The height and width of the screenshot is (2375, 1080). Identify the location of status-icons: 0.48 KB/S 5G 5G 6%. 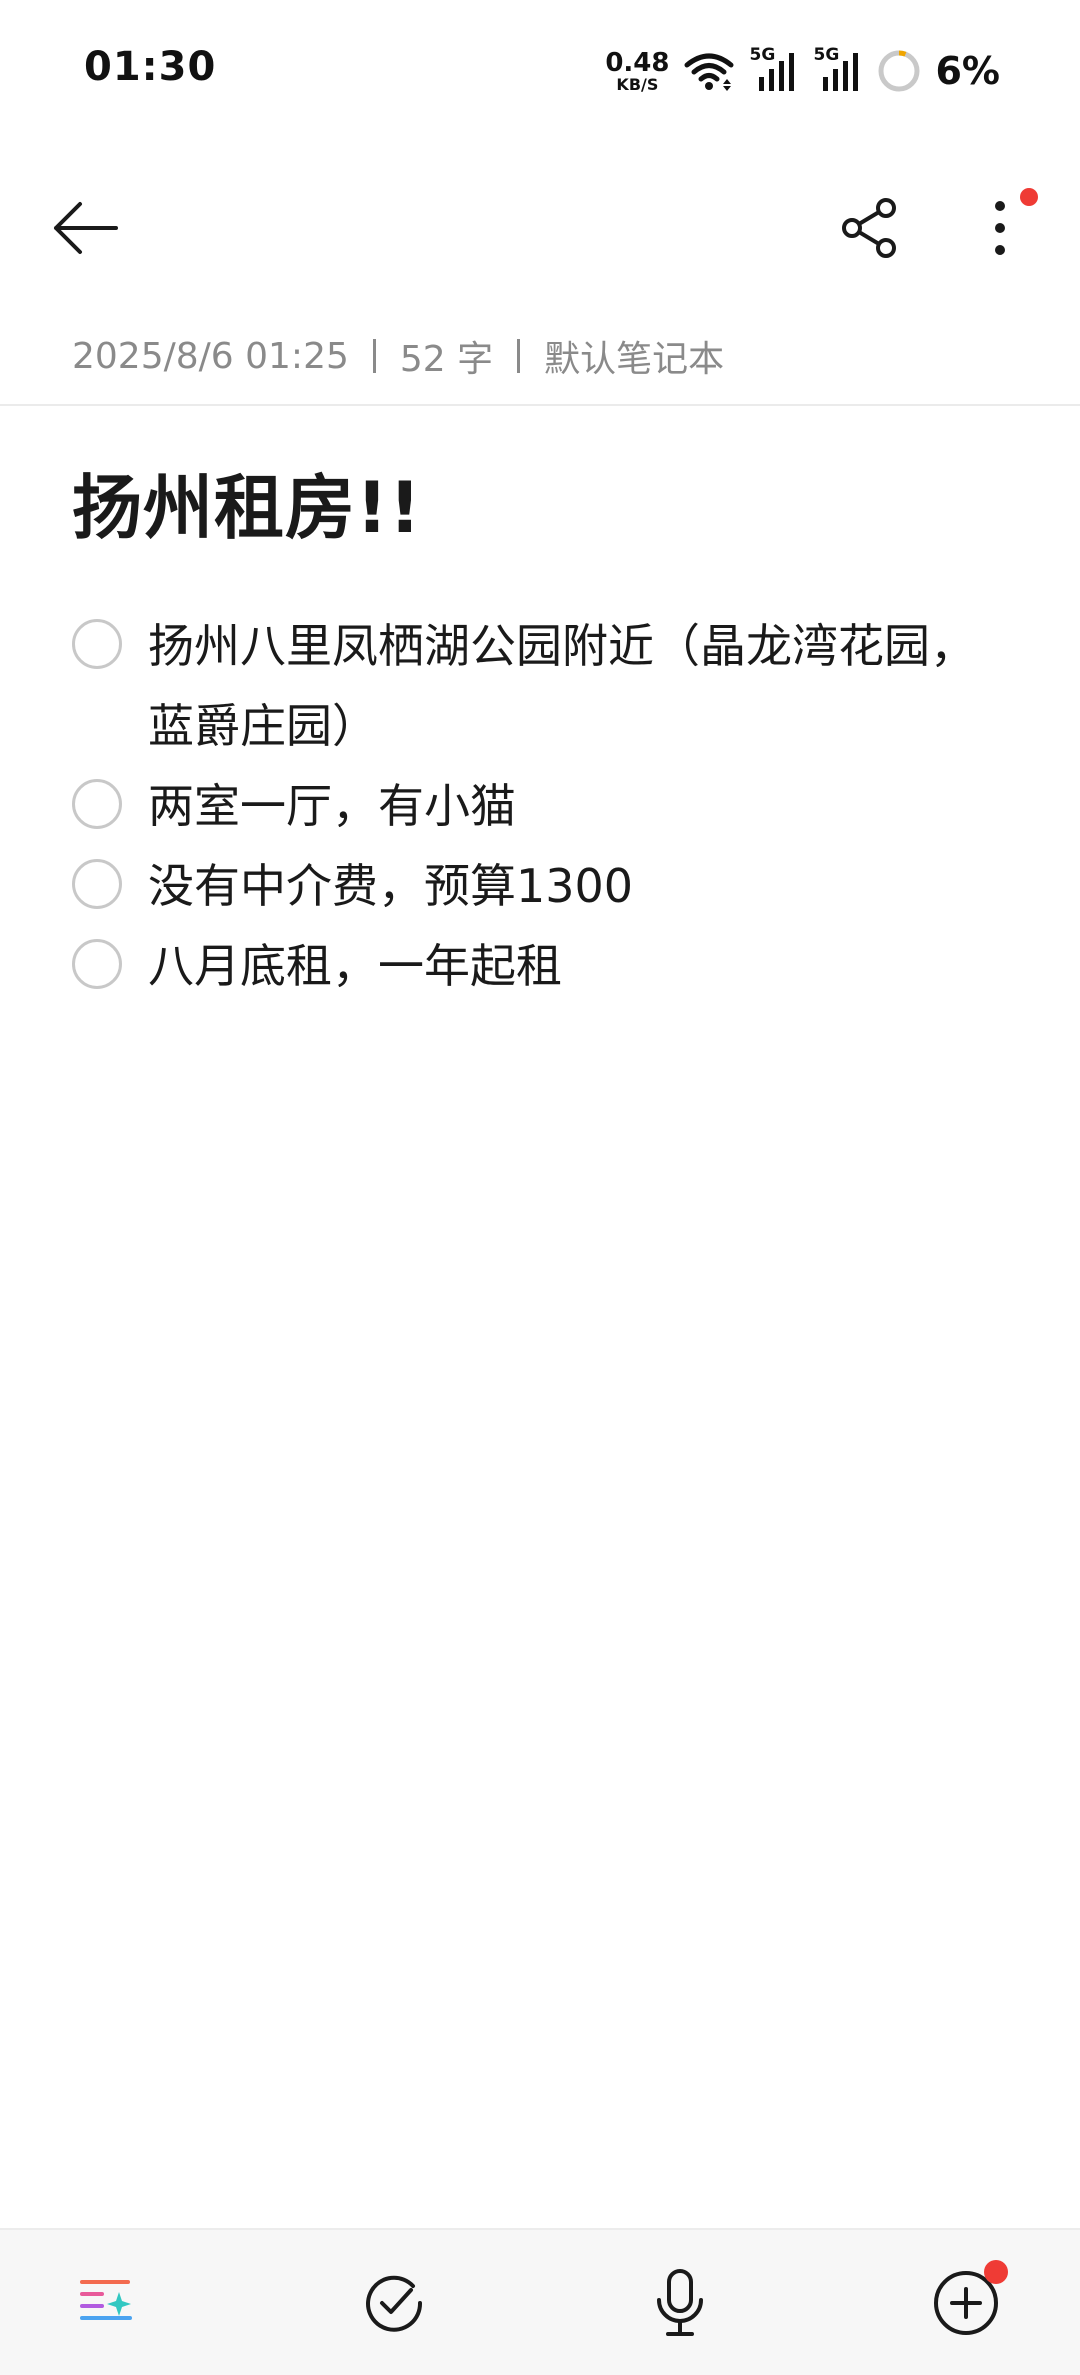
(802, 71).